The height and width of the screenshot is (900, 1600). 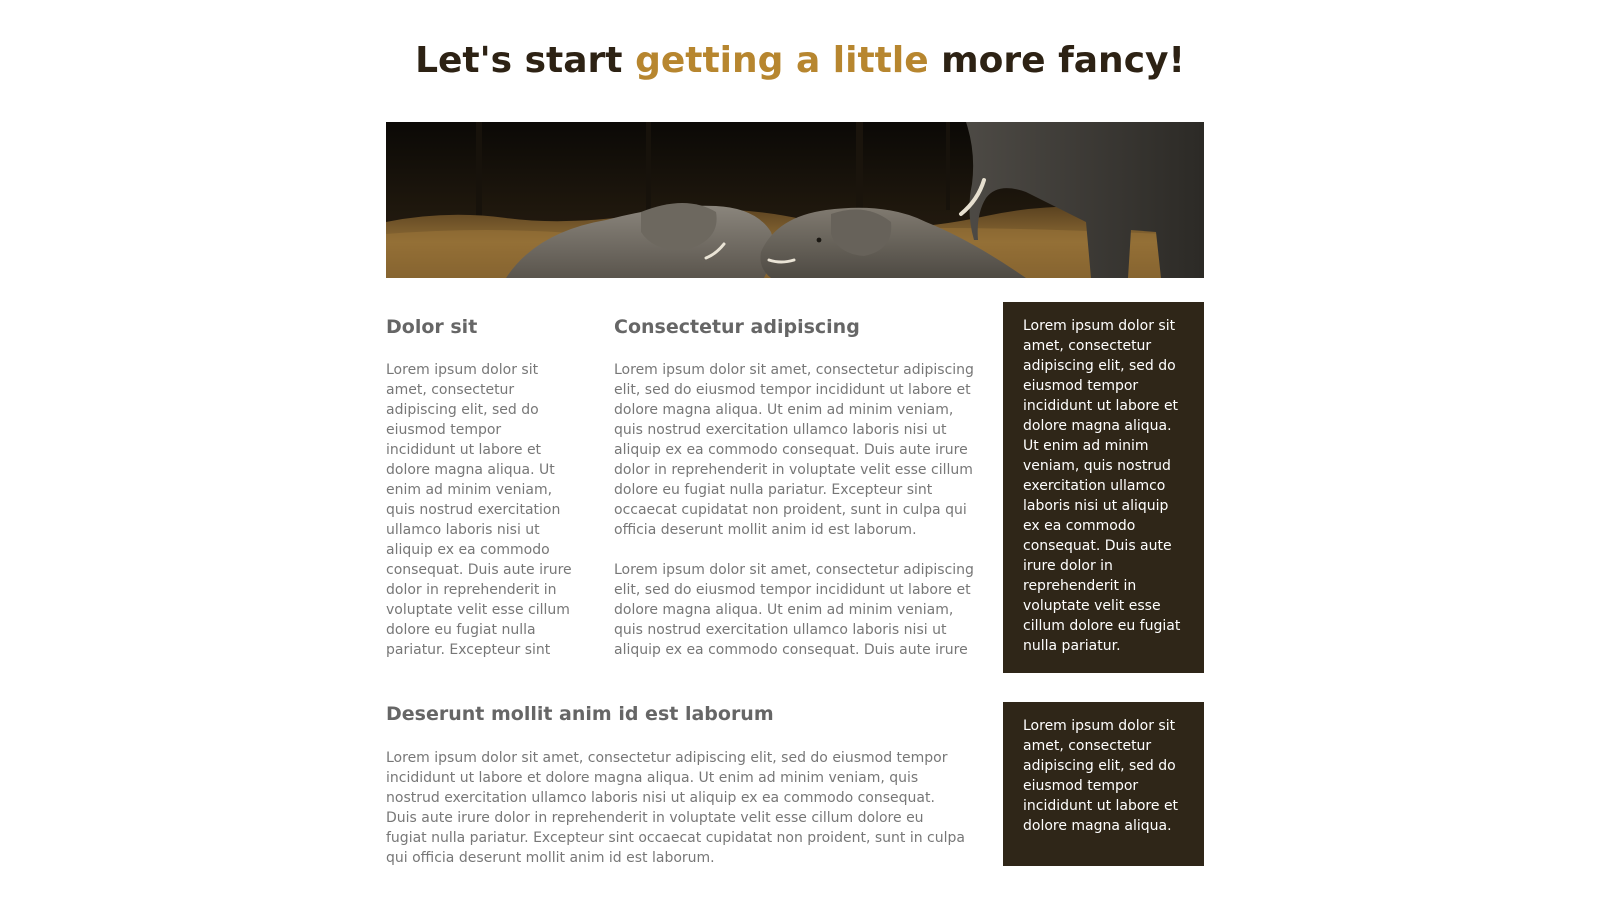 I want to click on bottom-section-heading: Deserunt mollit anim id est laborum, so click(x=580, y=714).